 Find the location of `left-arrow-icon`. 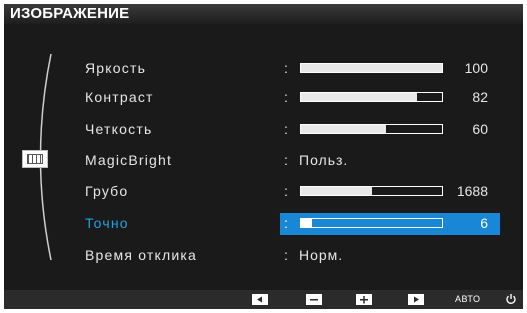

left-arrow-icon is located at coordinates (260, 299).